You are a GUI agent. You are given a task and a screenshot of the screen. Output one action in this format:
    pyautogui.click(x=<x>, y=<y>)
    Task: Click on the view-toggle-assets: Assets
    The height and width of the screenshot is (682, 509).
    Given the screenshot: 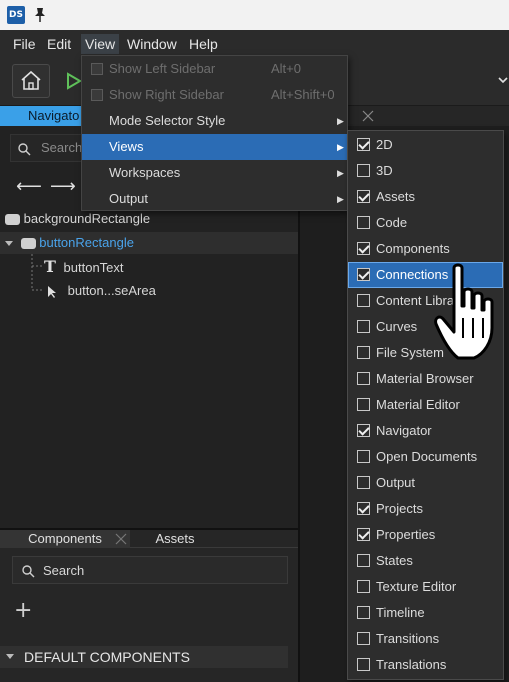 What is the action you would take?
    pyautogui.click(x=425, y=197)
    